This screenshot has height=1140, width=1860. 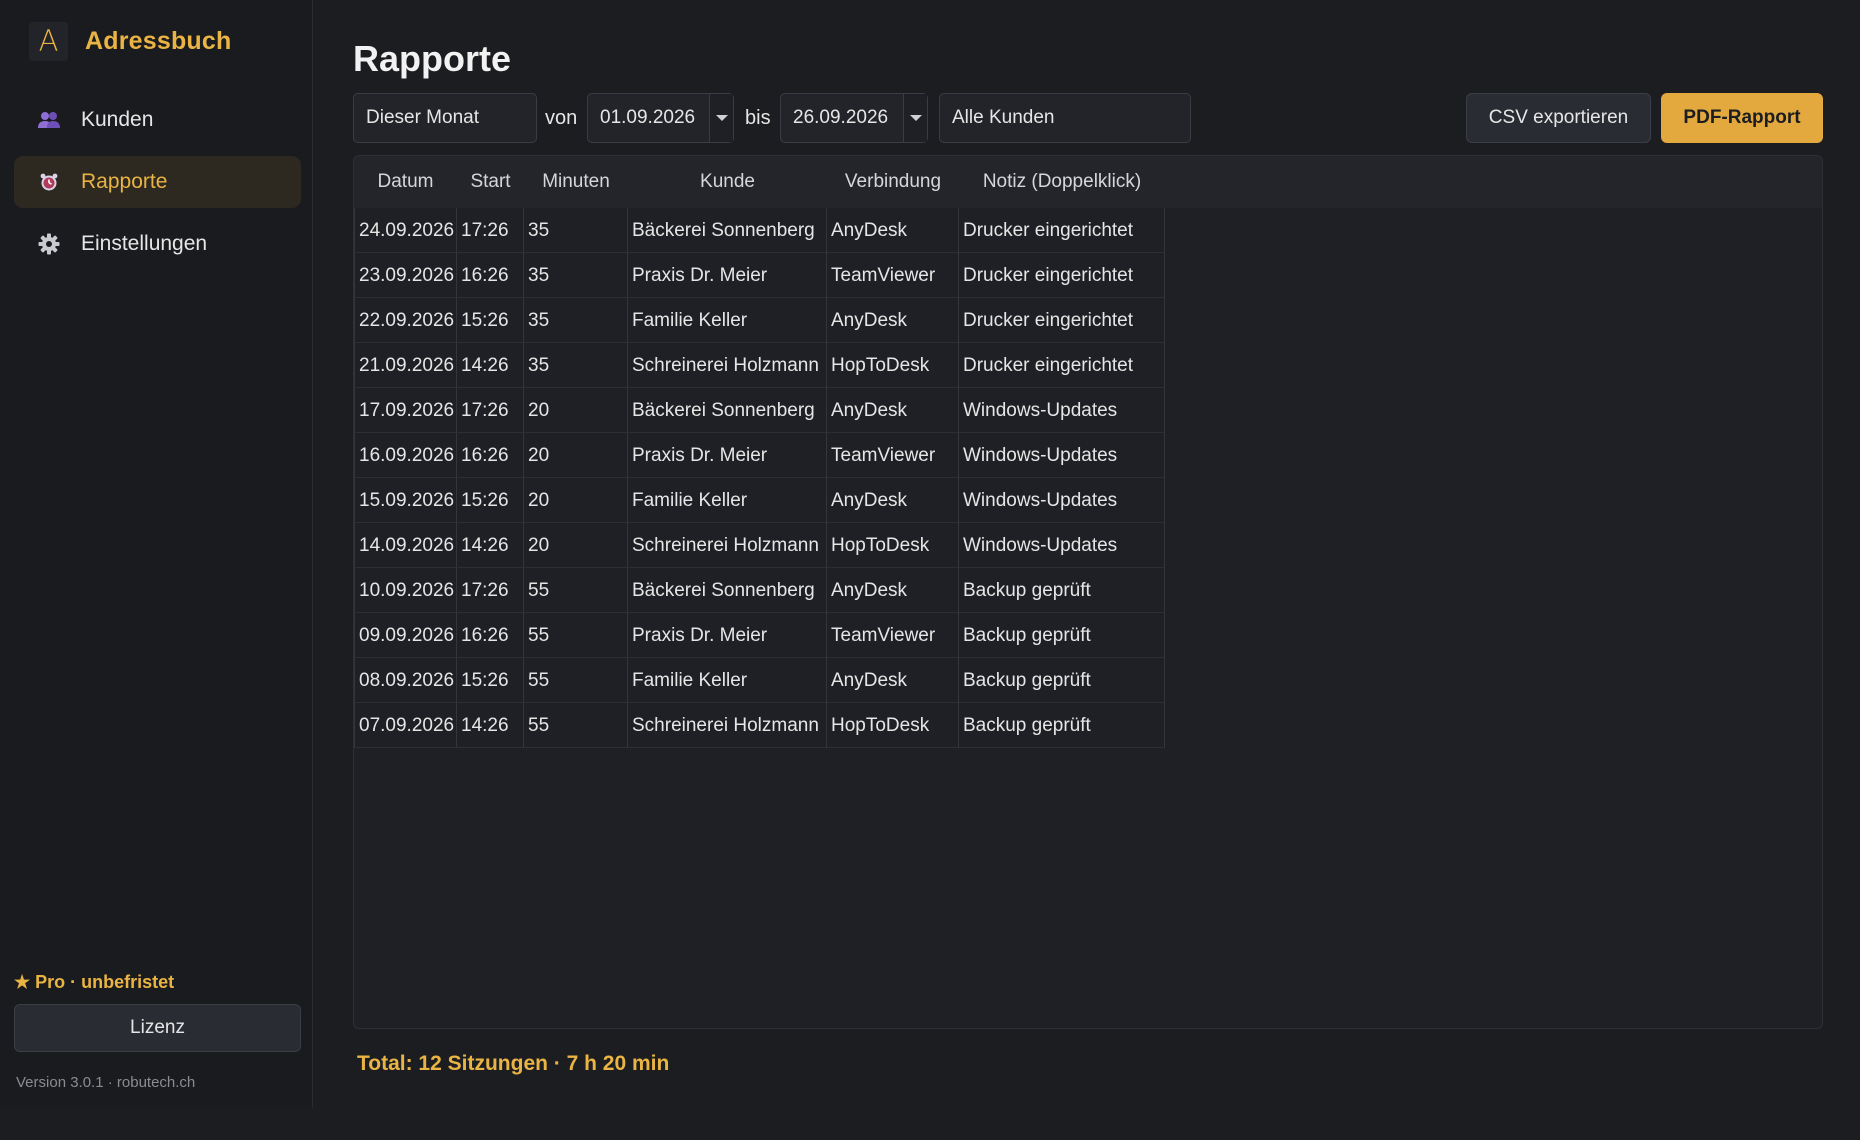 I want to click on period-select: Dieser Monat, so click(x=445, y=118).